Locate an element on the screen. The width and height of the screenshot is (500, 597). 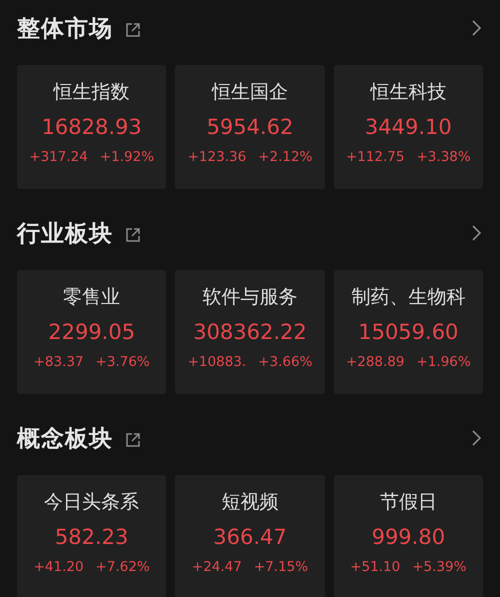
index-name: 恒生指数 is located at coordinates (92, 92).